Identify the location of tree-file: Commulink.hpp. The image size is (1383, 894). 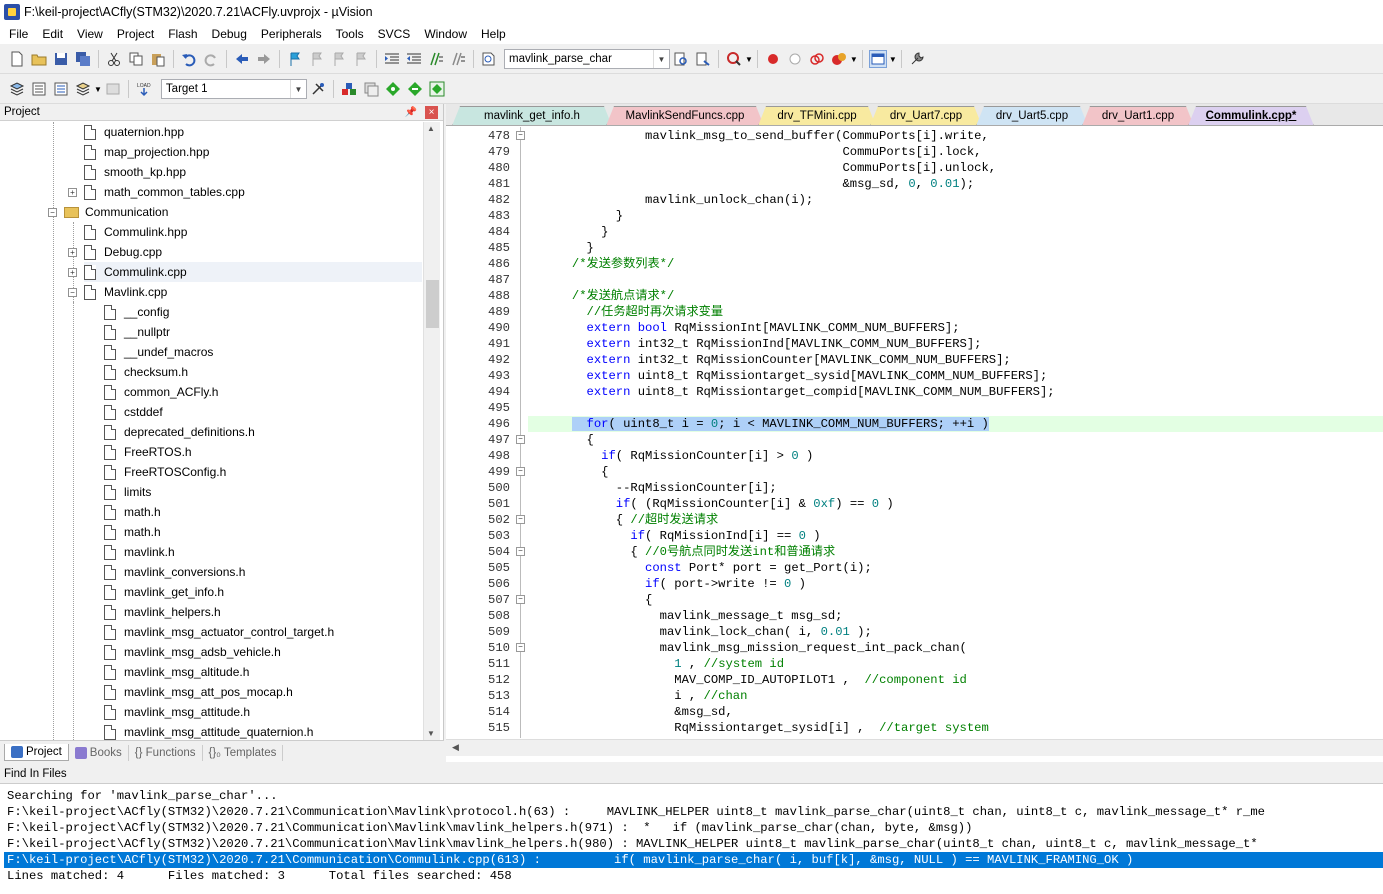
(135, 232).